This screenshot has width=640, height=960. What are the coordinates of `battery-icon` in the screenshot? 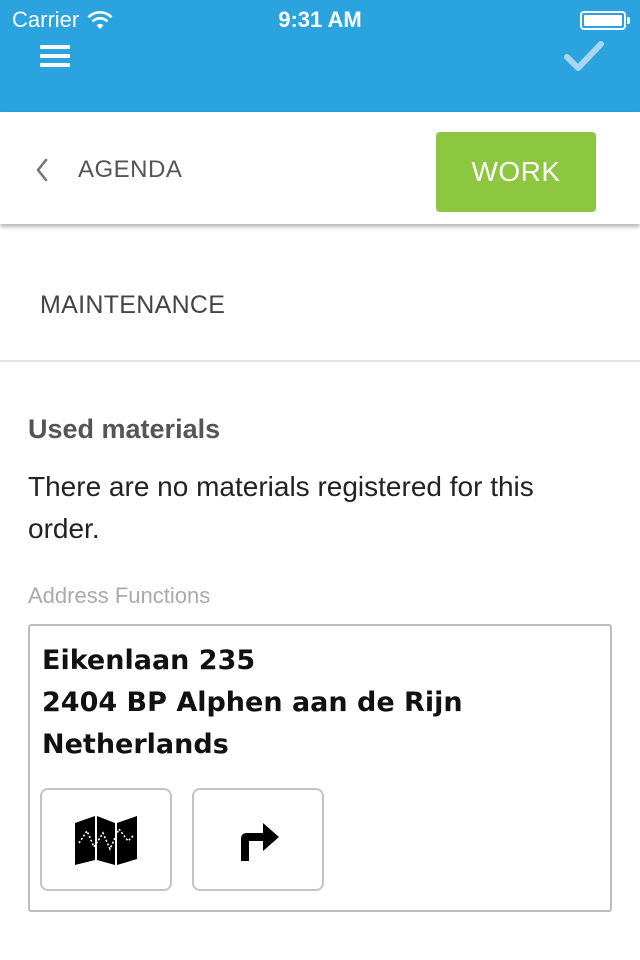 It's located at (605, 20).